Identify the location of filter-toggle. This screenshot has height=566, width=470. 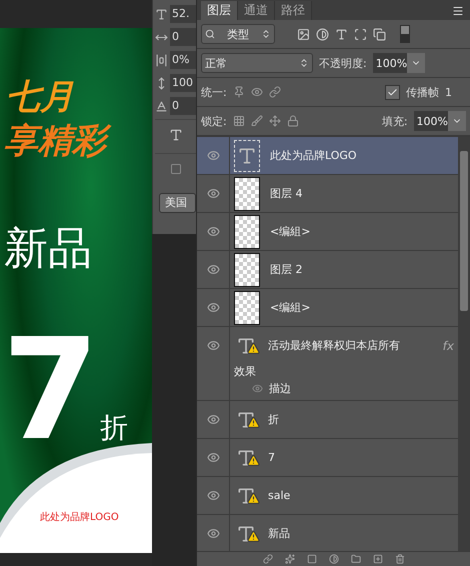
(405, 34).